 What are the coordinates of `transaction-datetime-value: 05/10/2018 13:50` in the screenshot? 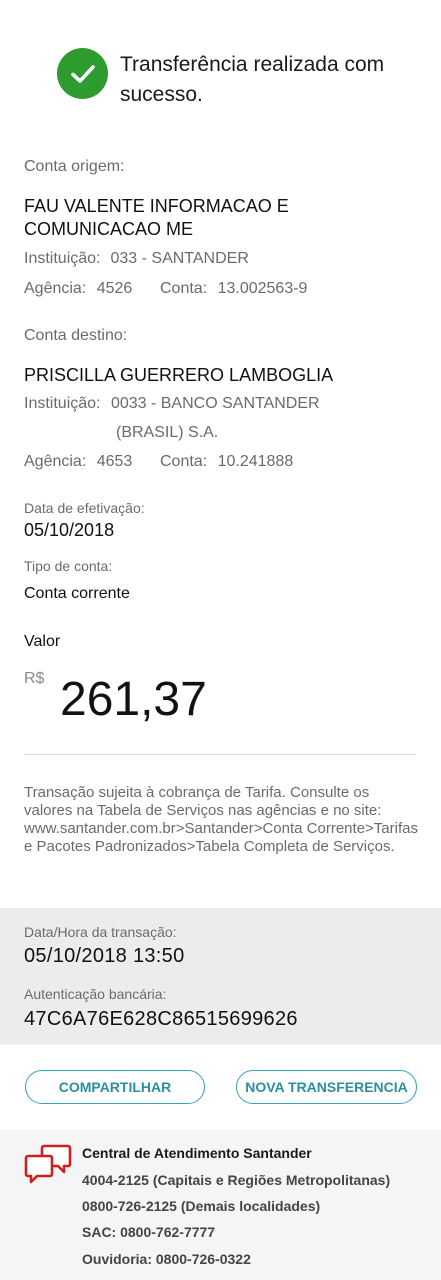 It's located at (104, 956).